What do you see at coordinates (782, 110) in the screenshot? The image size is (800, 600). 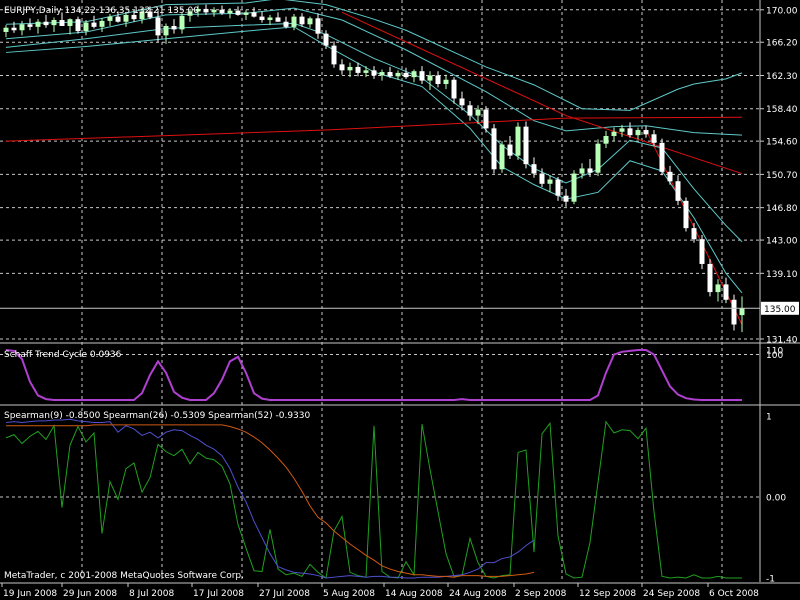 I see `price-tick-label: 158.40` at bounding box center [782, 110].